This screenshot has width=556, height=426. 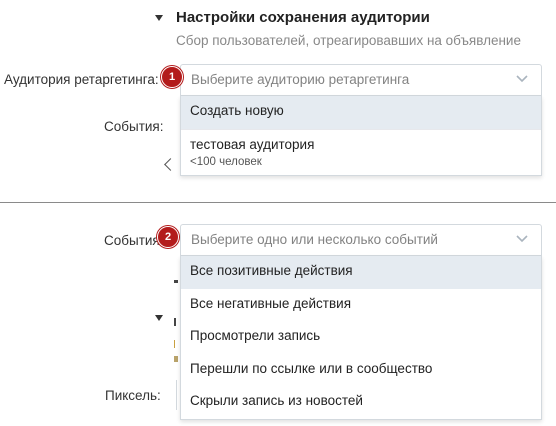 I want to click on option-label: Просмотрели запись, so click(x=255, y=335).